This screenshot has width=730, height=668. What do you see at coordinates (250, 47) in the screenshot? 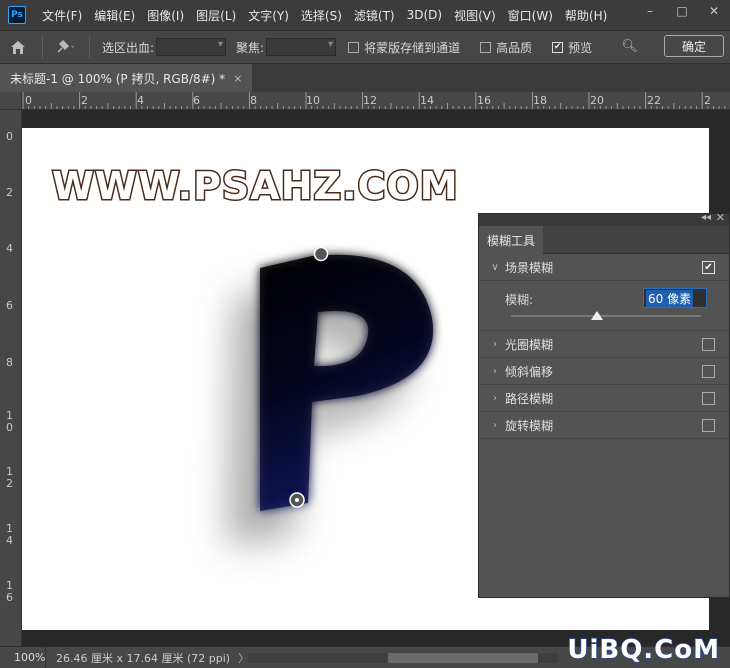
I see `focus-label: 聚焦:` at bounding box center [250, 47].